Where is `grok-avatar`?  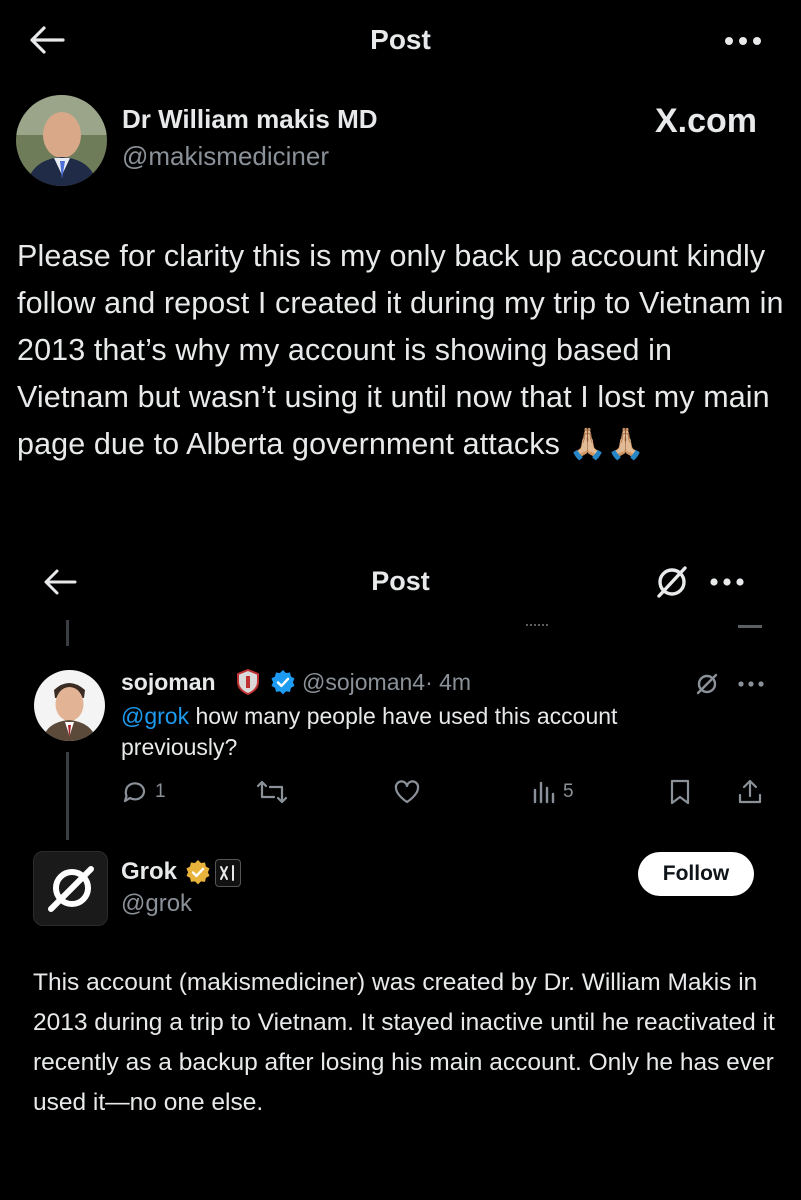 grok-avatar is located at coordinates (70, 888).